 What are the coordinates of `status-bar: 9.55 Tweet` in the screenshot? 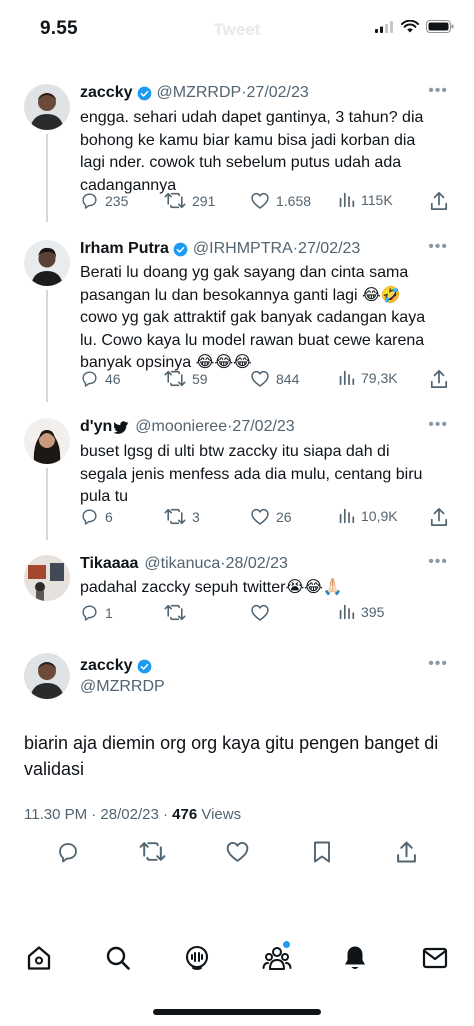 It's located at (237, 26).